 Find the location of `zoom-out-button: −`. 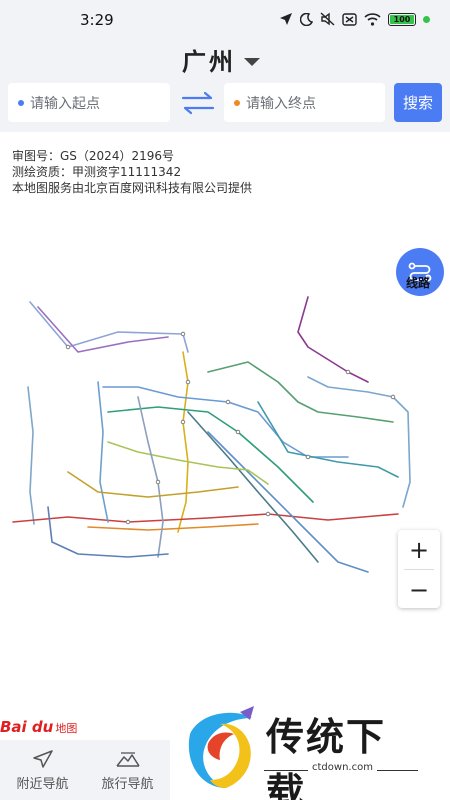

zoom-out-button: − is located at coordinates (419, 589).